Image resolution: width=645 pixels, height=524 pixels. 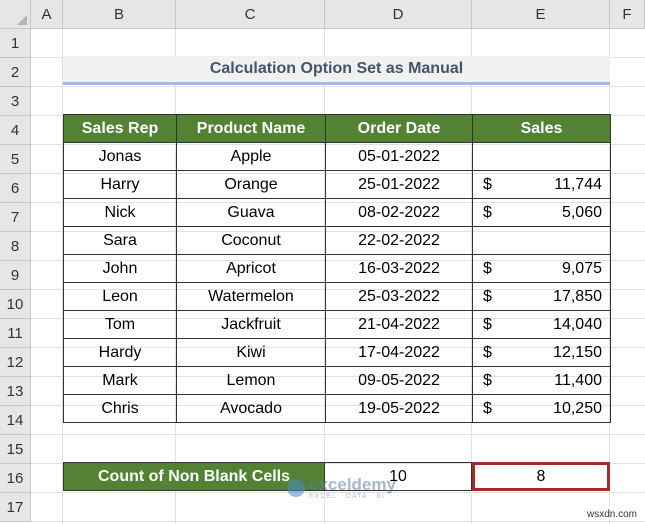 I want to click on table-row: Jonas Apple 05-01-2022, so click(x=337, y=156).